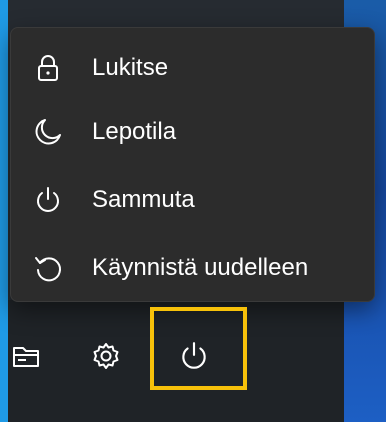 The image size is (386, 422). What do you see at coordinates (192, 68) in the screenshot?
I see `menu-item-lock: Lukitse` at bounding box center [192, 68].